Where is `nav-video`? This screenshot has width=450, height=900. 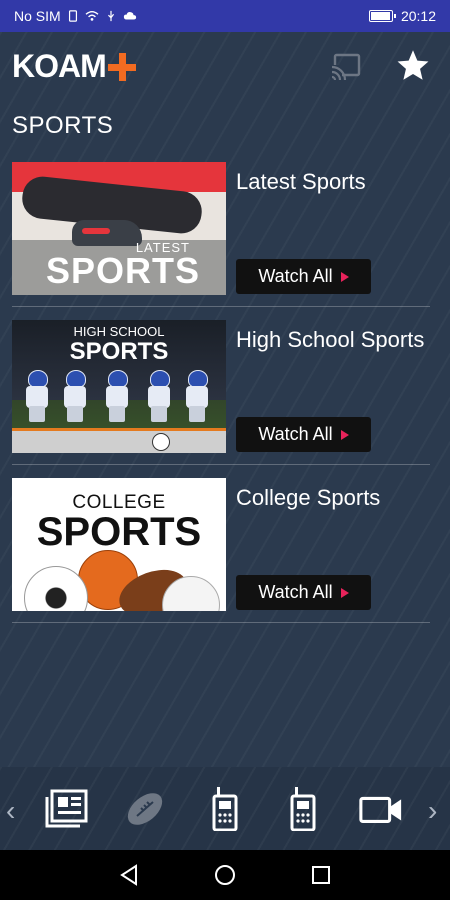
nav-video is located at coordinates (381, 809).